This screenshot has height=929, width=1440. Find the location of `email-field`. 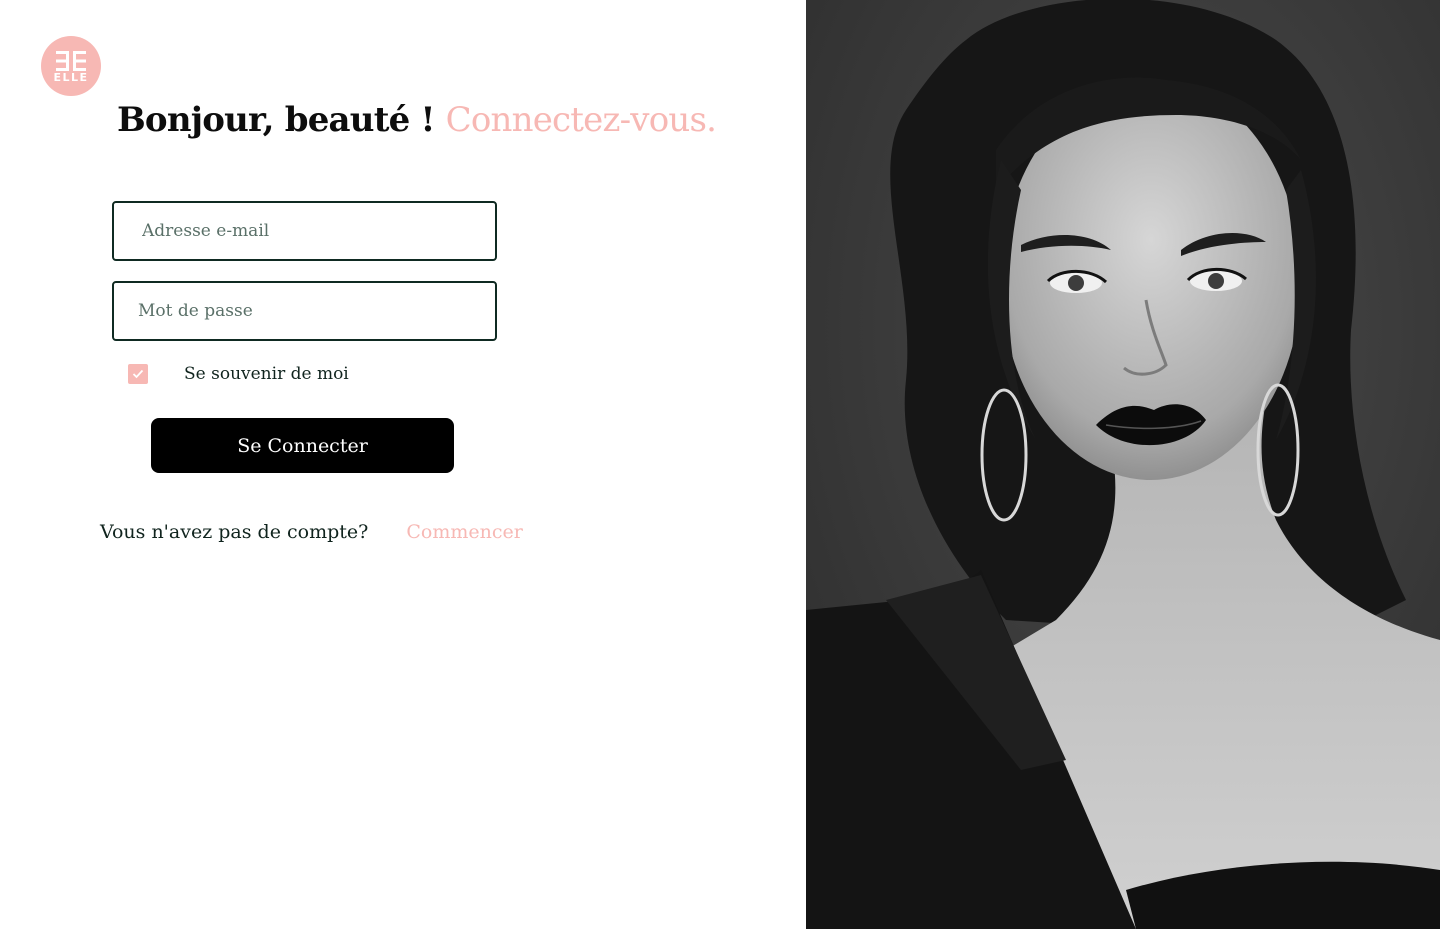

email-field is located at coordinates (304, 231).